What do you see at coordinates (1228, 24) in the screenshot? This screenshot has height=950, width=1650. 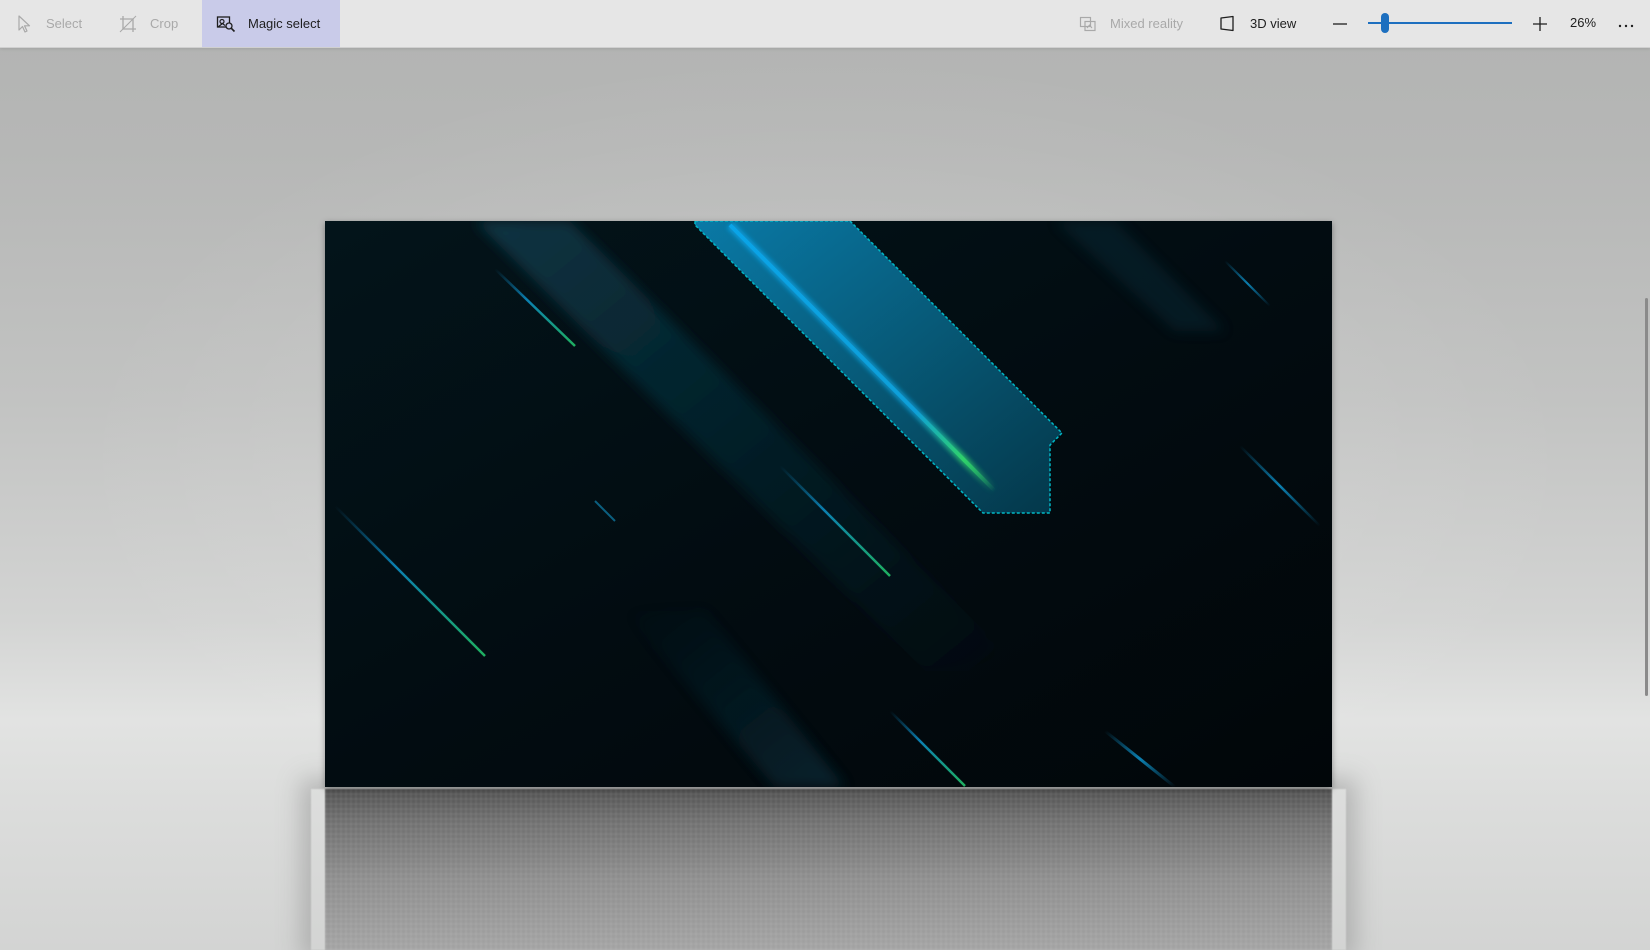 I see `3d-view-icon` at bounding box center [1228, 24].